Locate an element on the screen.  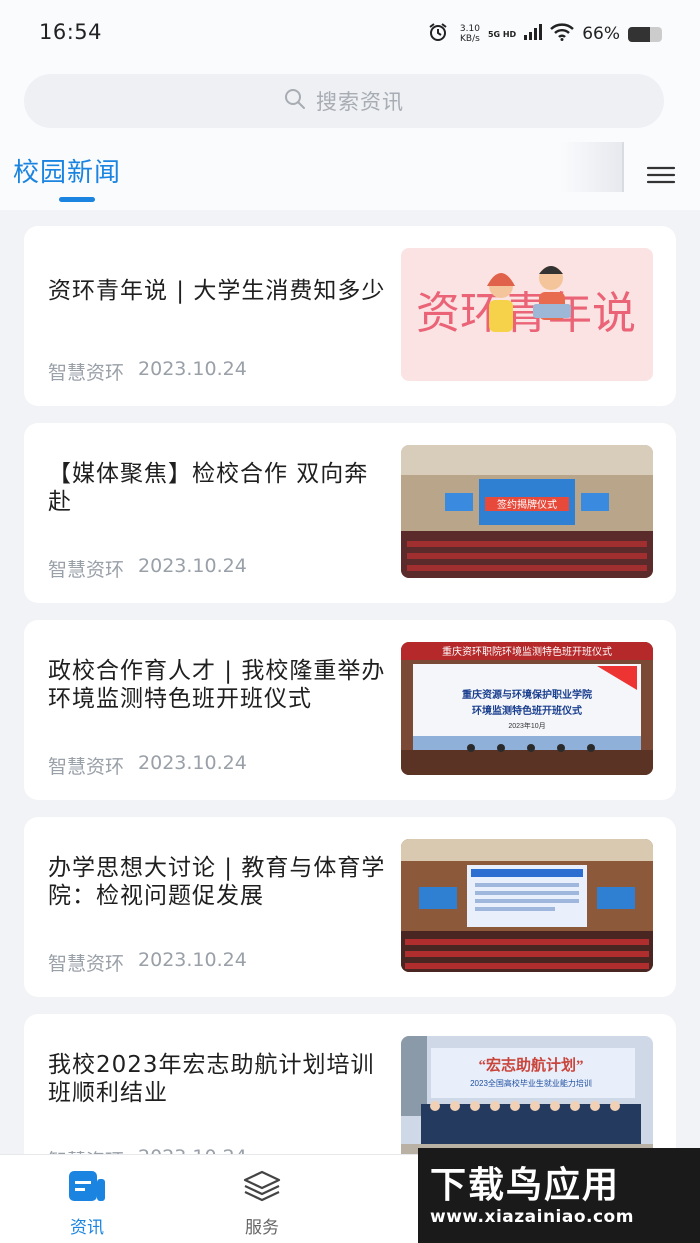
thumb-text: 签约揭牌仪式 is located at coordinates (527, 504).